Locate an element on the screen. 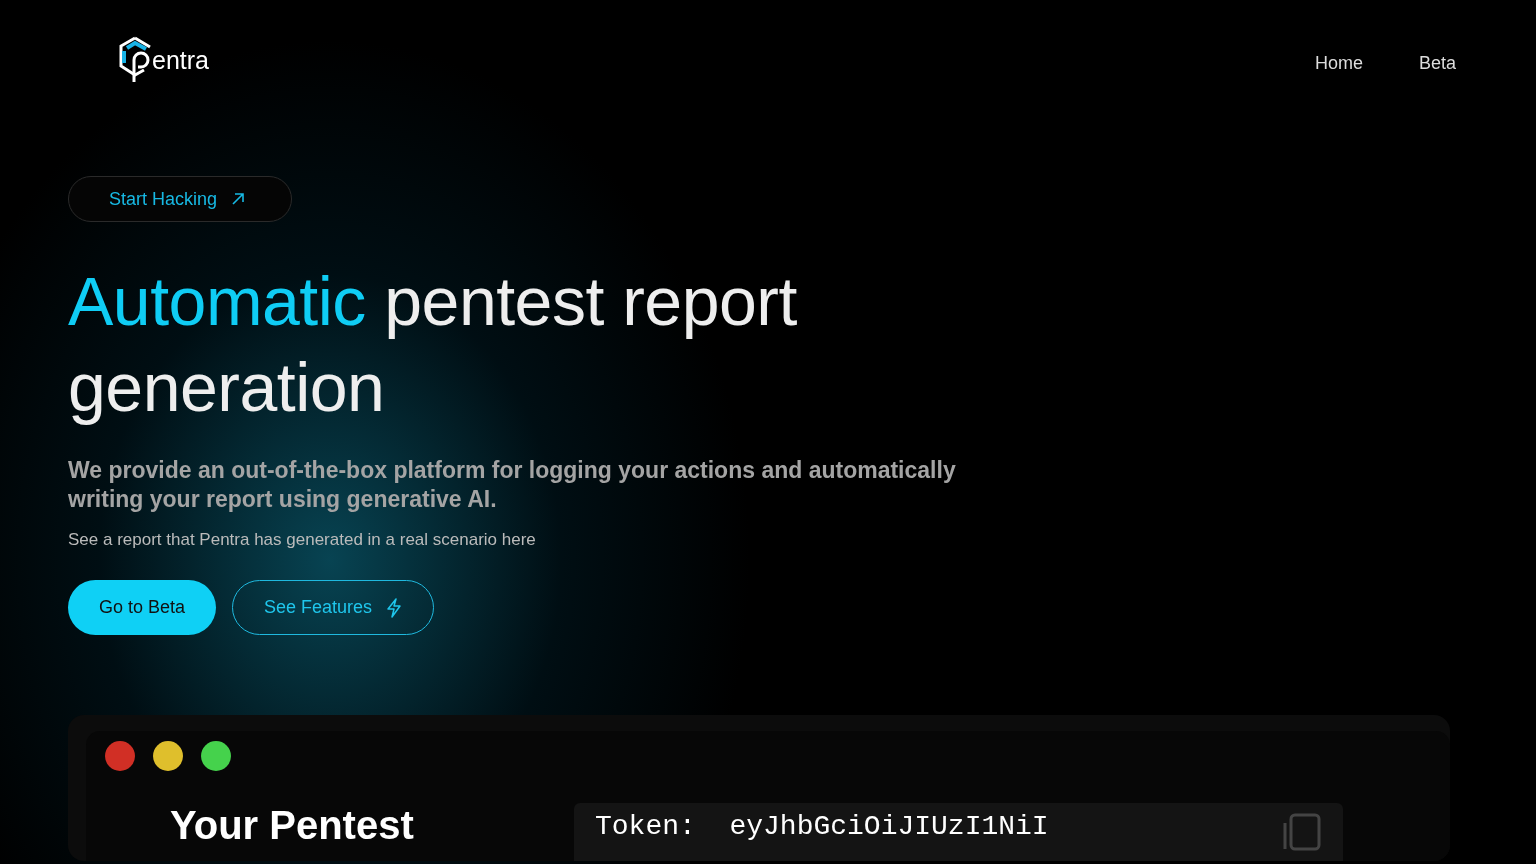 Image resolution: width=1536 pixels, height=864 pixels. token-text: Token: eyJhbGciOiJIUzI1NiI is located at coordinates (822, 827).